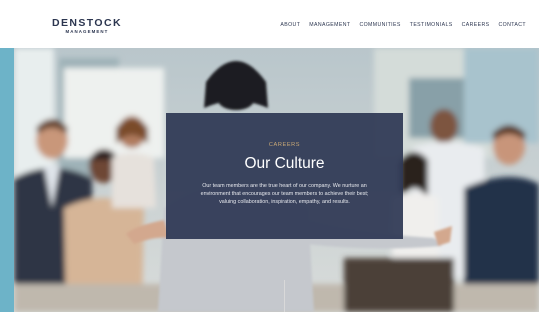 This screenshot has width=539, height=312. Describe the element at coordinates (379, 25) in the screenshot. I see `nav-item-communities: COMMUNITIES` at that location.